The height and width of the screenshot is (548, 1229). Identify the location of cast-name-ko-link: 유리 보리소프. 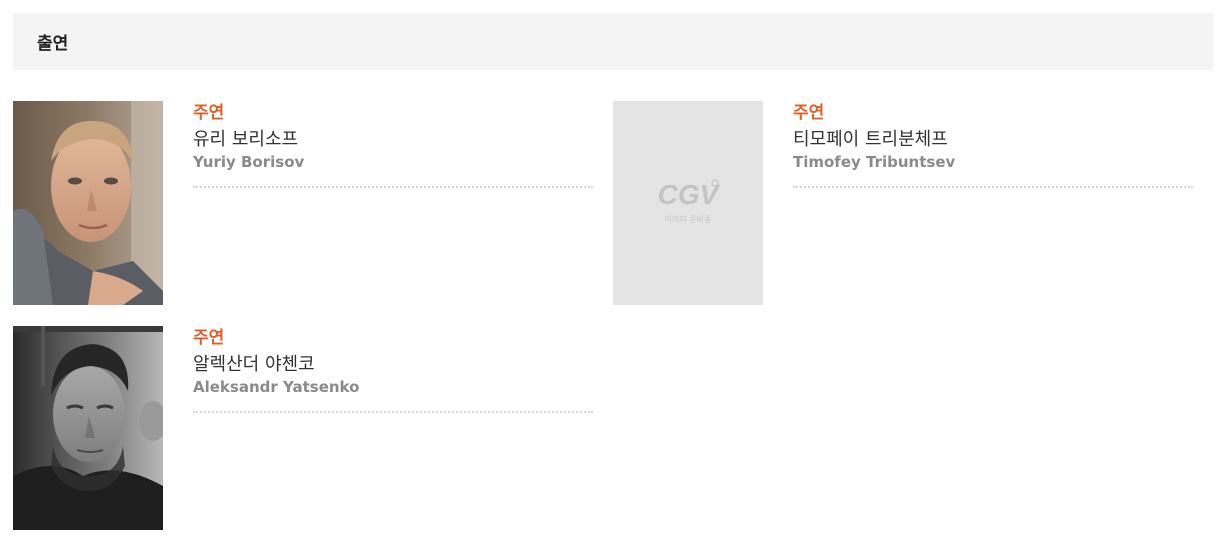
(393, 140).